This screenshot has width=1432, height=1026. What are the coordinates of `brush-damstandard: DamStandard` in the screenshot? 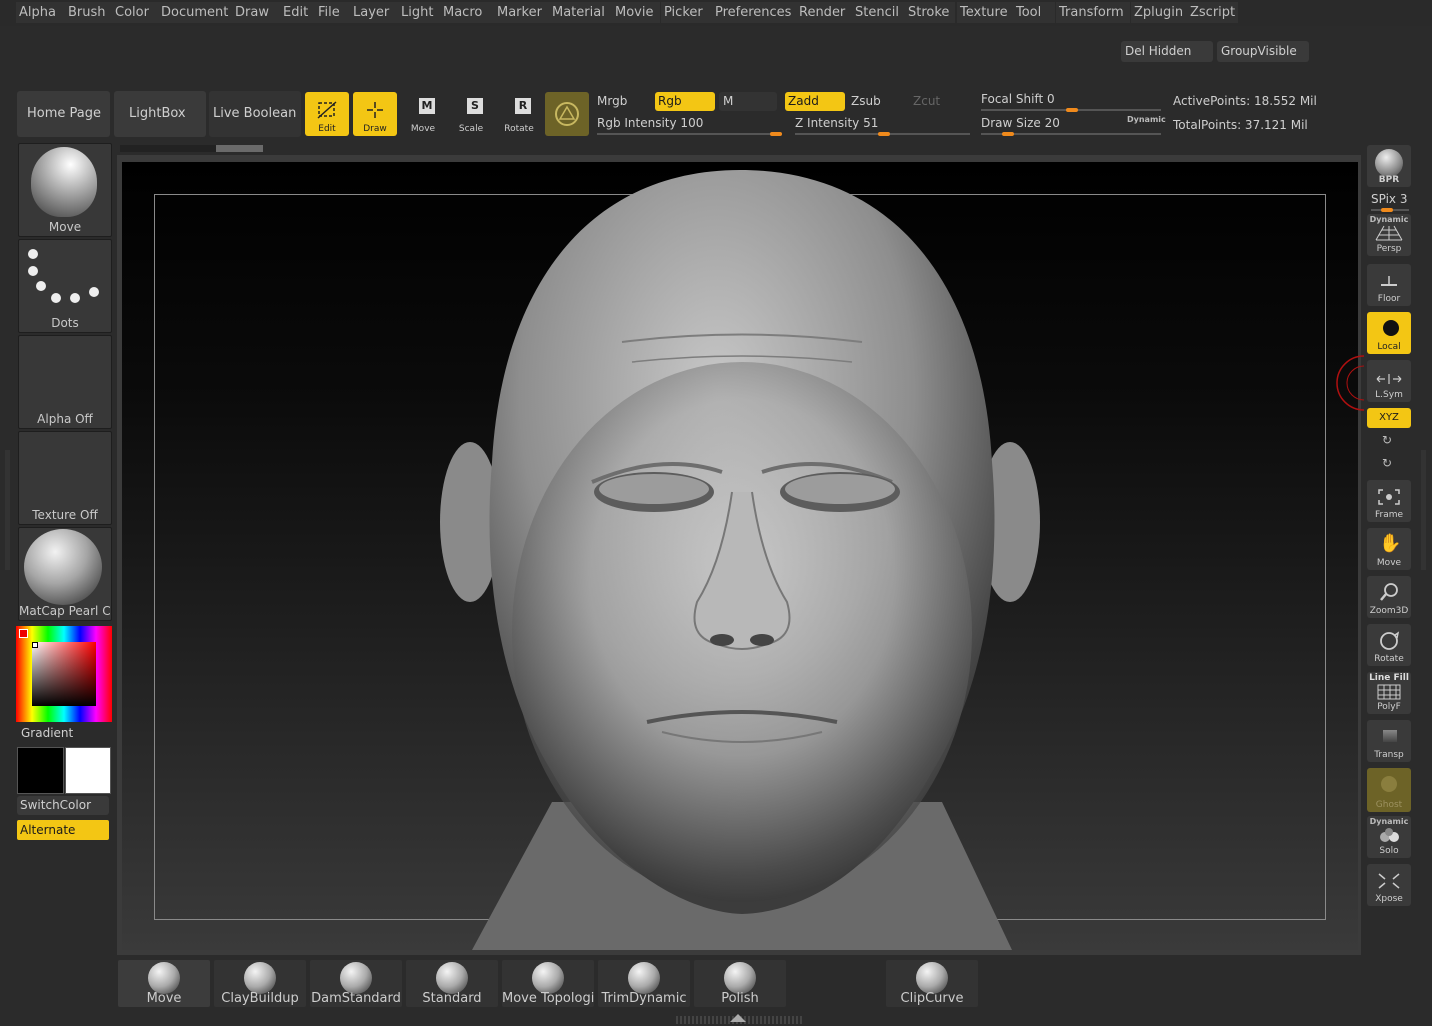 It's located at (356, 983).